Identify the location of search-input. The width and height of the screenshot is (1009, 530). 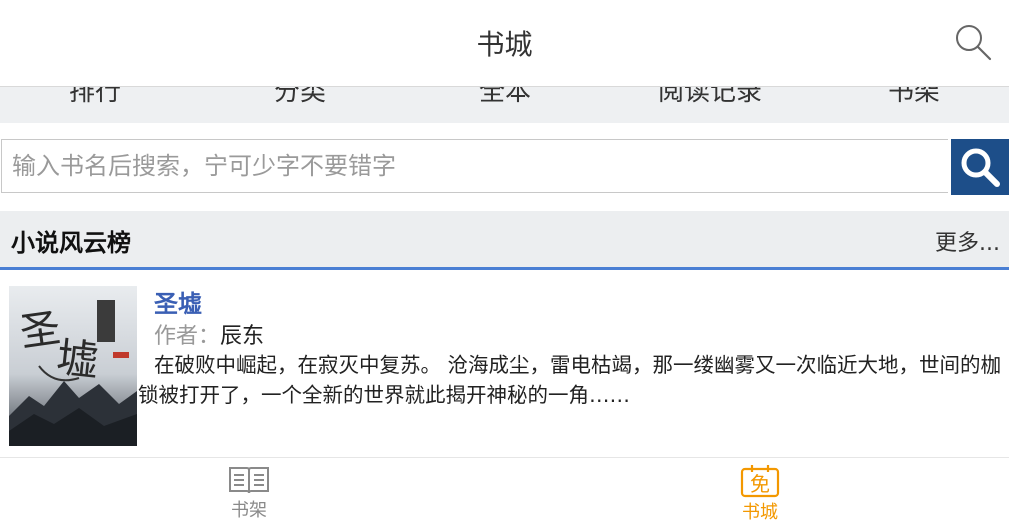
(474, 166).